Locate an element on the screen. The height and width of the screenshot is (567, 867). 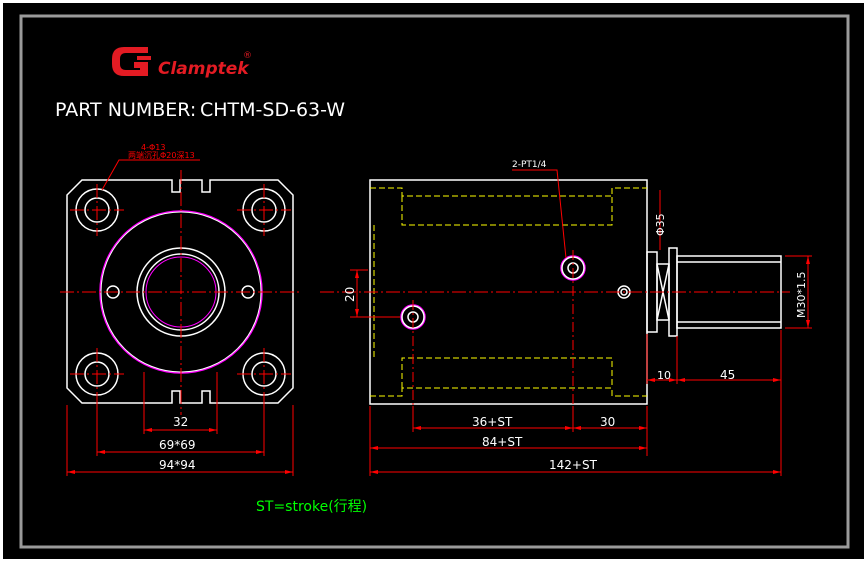
dim-thread: M30*1.5 is located at coordinates (801, 295).